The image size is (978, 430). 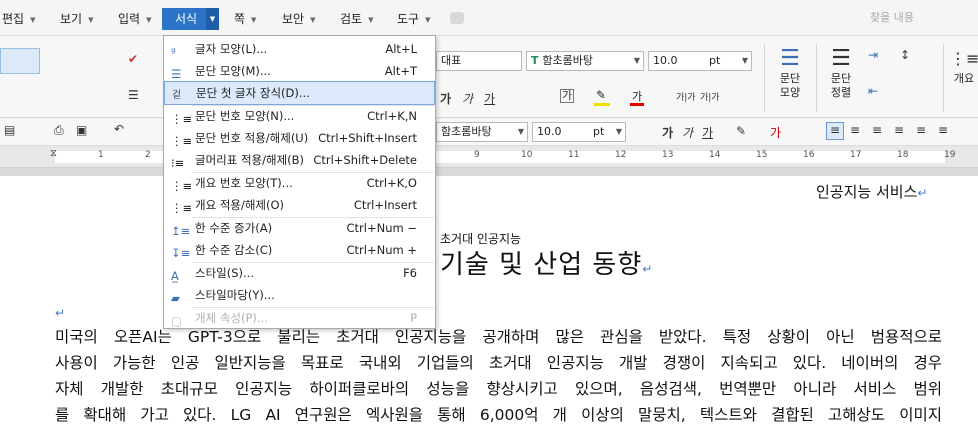 What do you see at coordinates (921, 130) in the screenshot?
I see `align-distribute-icon: ≡` at bounding box center [921, 130].